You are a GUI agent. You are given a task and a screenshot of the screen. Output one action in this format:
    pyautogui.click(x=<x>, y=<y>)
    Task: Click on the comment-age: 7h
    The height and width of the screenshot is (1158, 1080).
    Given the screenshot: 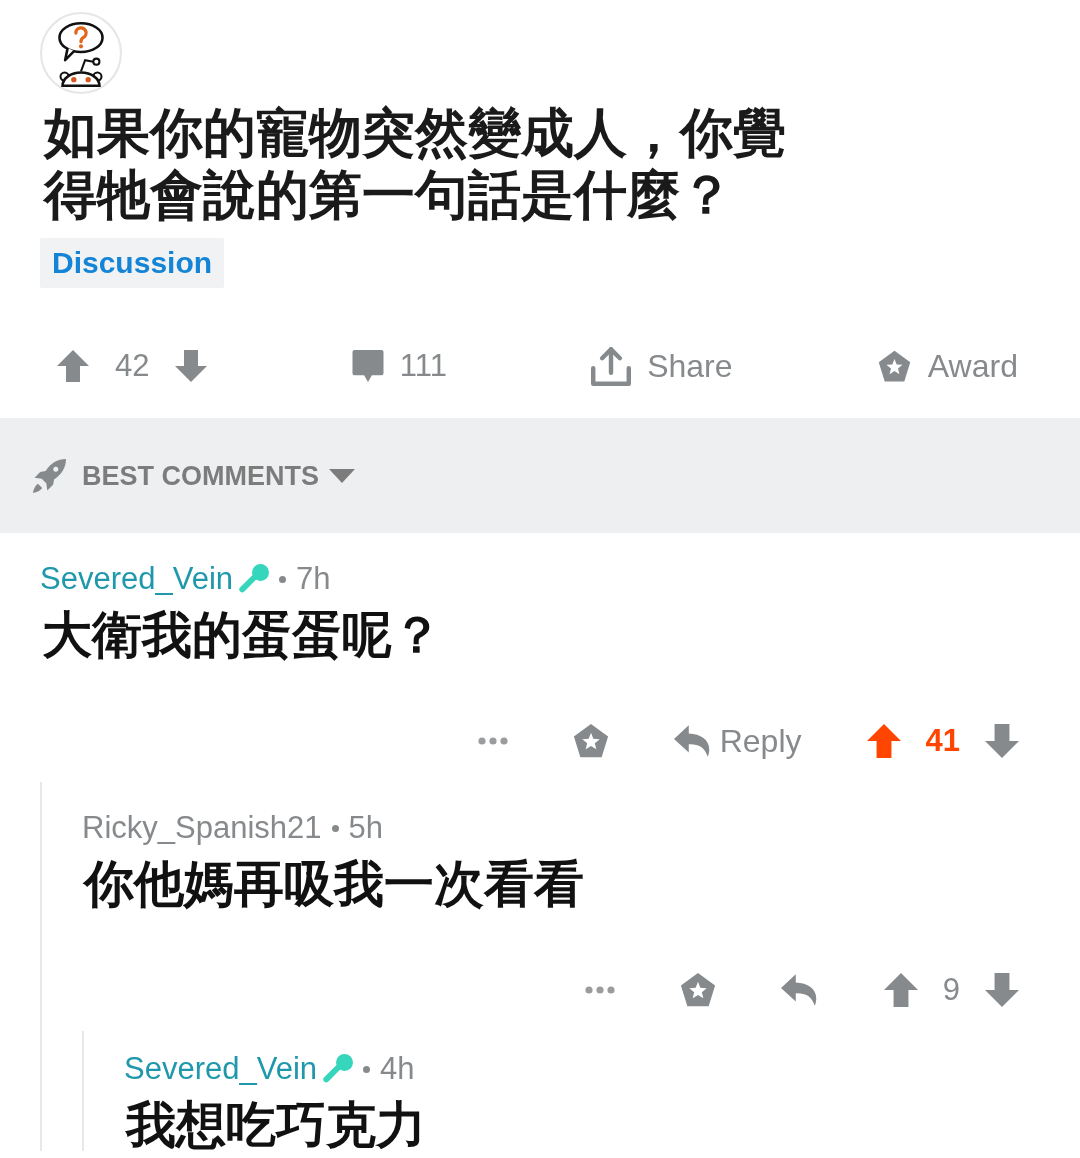 What is the action you would take?
    pyautogui.click(x=313, y=579)
    